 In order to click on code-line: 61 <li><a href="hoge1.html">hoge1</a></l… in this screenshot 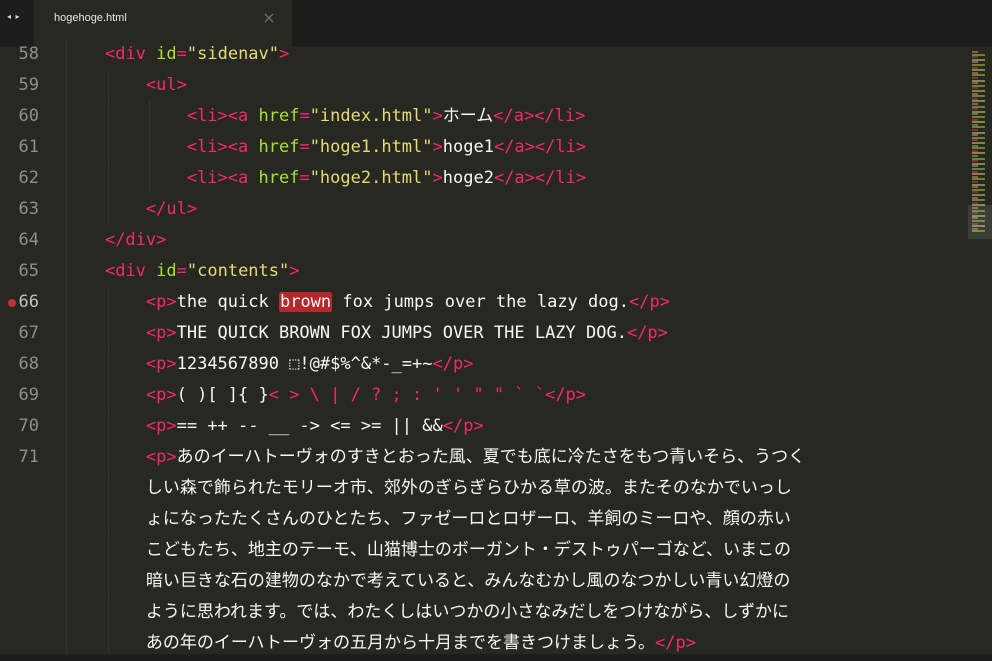, I will do `click(484, 147)`.